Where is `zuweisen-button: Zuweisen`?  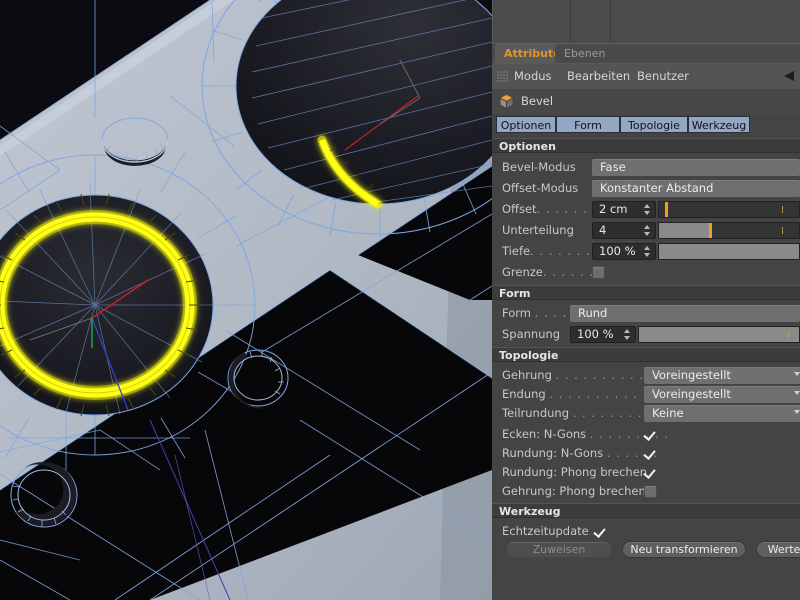
zuweisen-button: Zuweisen is located at coordinates (559, 549).